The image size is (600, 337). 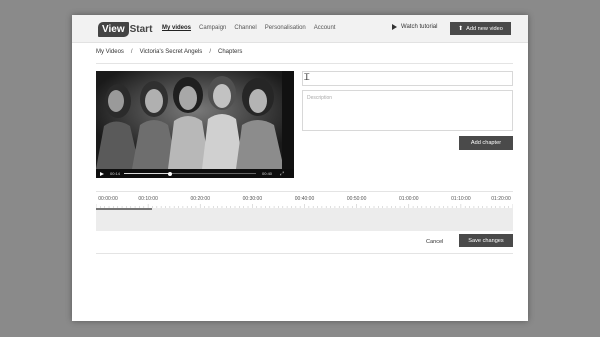 I want to click on timeline-label: 00:30:00, so click(x=252, y=199).